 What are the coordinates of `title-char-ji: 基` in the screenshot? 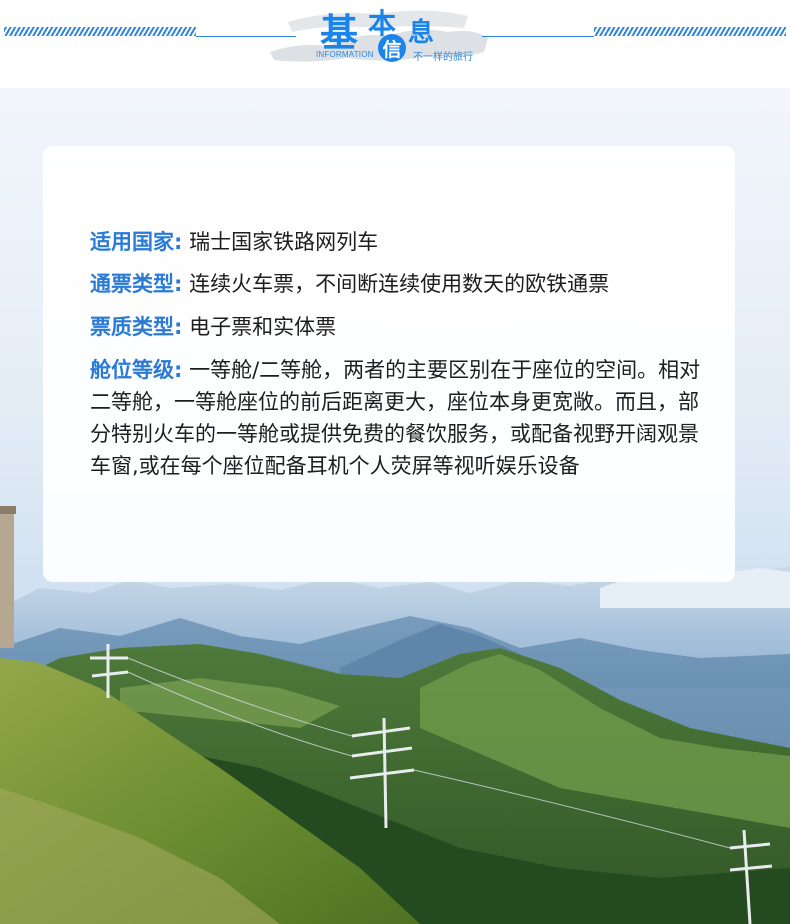 It's located at (339, 33).